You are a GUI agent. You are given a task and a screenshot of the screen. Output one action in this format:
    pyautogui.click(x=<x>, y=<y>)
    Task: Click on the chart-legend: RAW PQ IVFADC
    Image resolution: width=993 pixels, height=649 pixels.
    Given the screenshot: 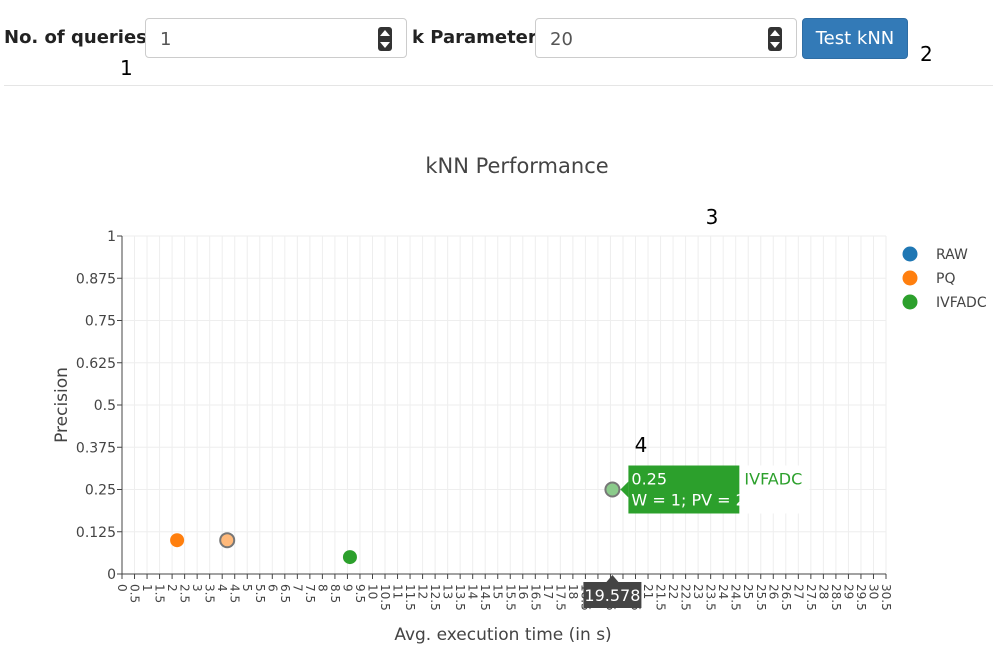 What is the action you would take?
    pyautogui.click(x=944, y=278)
    